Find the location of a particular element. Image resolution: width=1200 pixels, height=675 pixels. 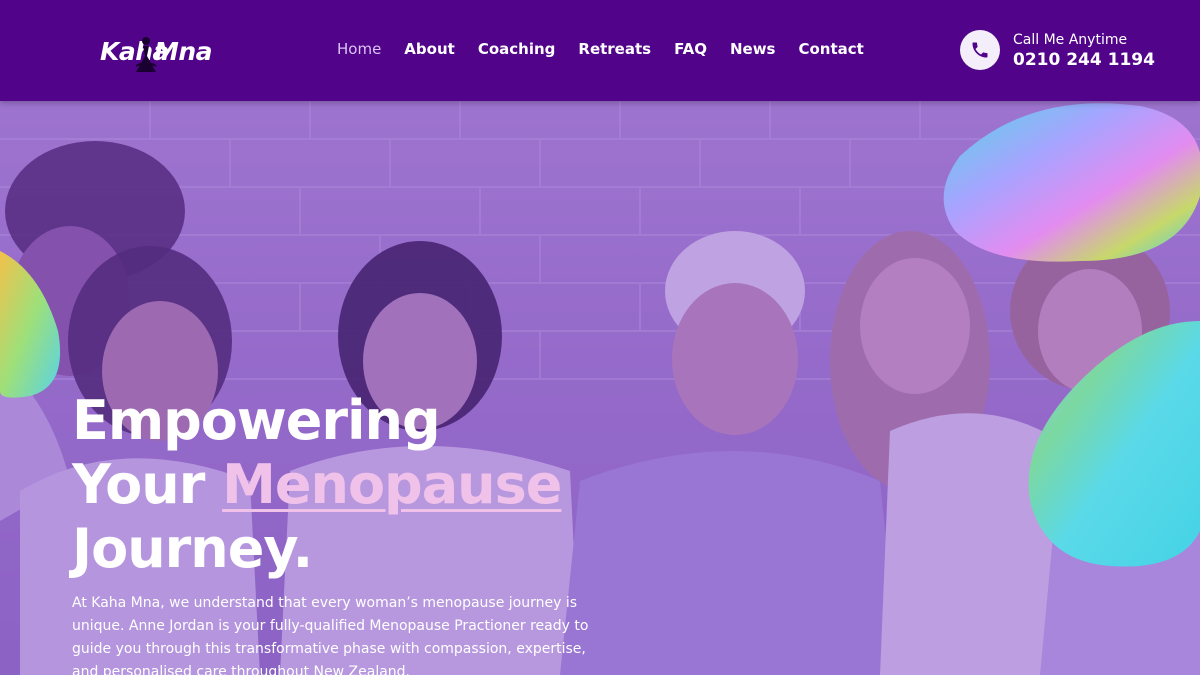

call-label: Call Me Anytime is located at coordinates (1070, 40).